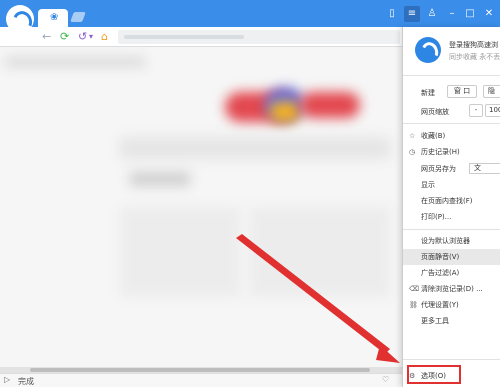 This screenshot has width=500, height=387. I want to click on menu-item-label: 显示, so click(428, 185).